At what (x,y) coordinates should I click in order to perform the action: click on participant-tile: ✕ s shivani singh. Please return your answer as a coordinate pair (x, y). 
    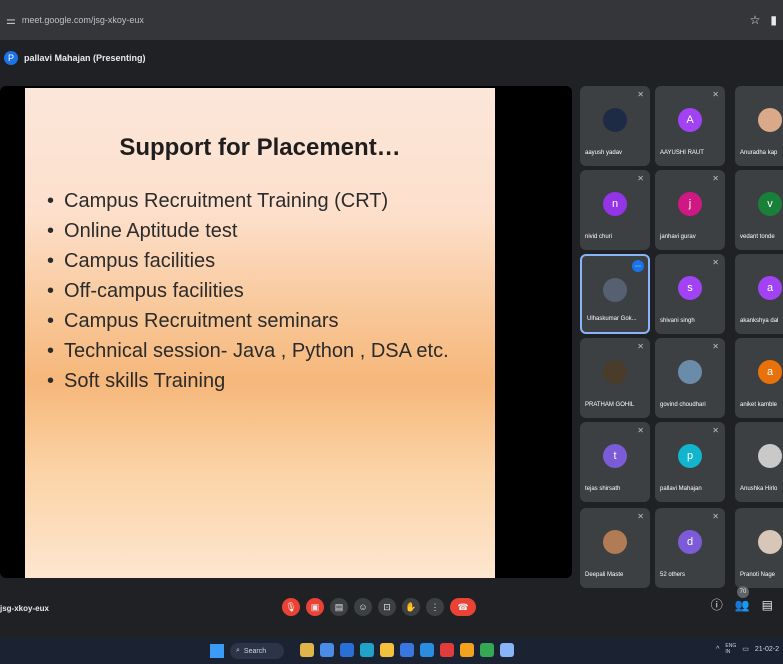
    Looking at the image, I should click on (690, 294).